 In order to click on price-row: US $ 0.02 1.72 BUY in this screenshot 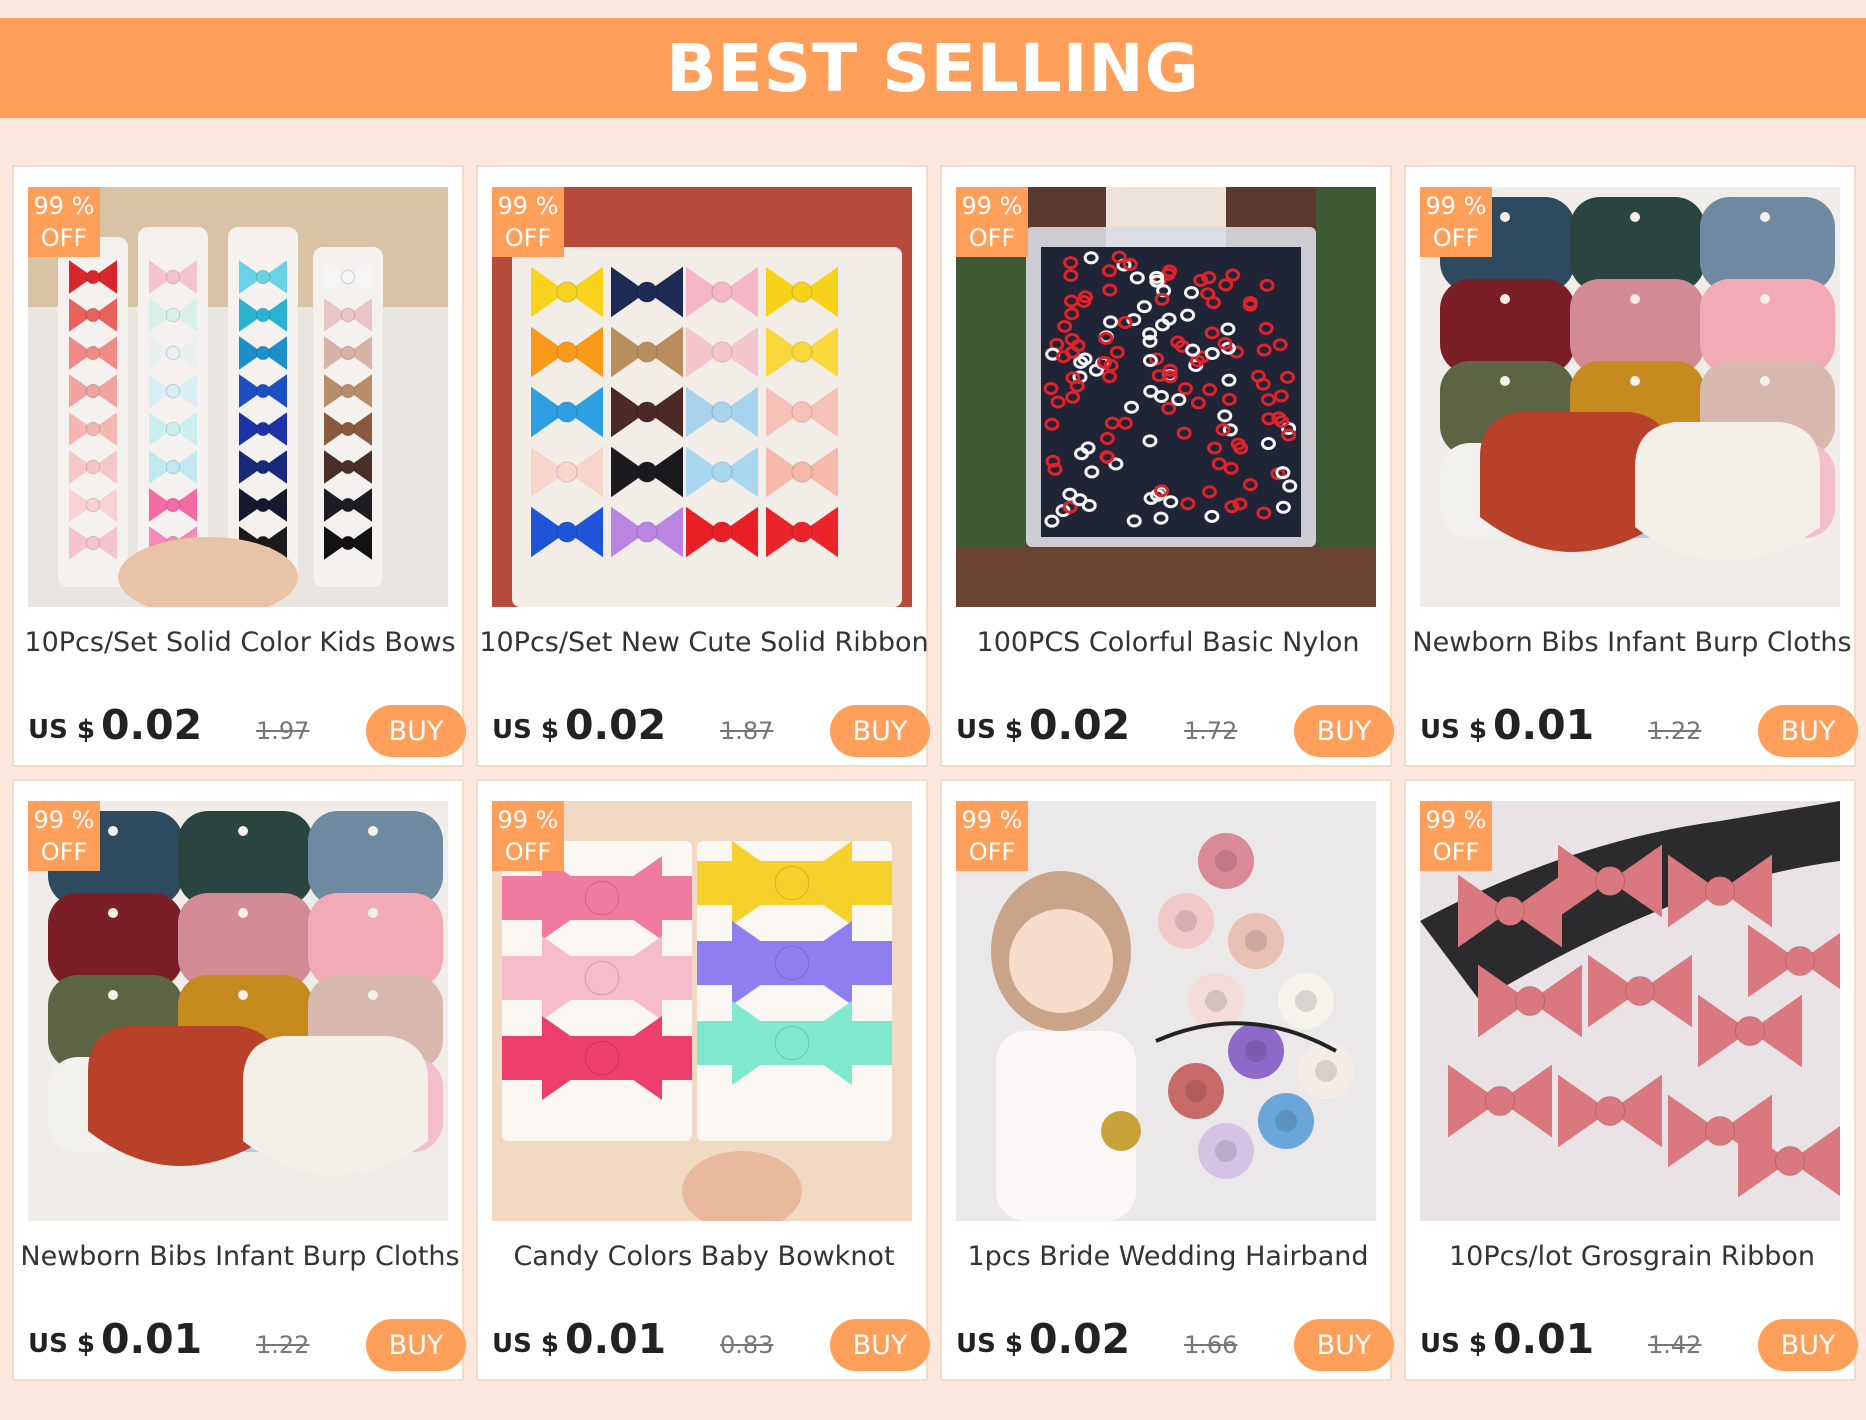, I will do `click(1175, 727)`.